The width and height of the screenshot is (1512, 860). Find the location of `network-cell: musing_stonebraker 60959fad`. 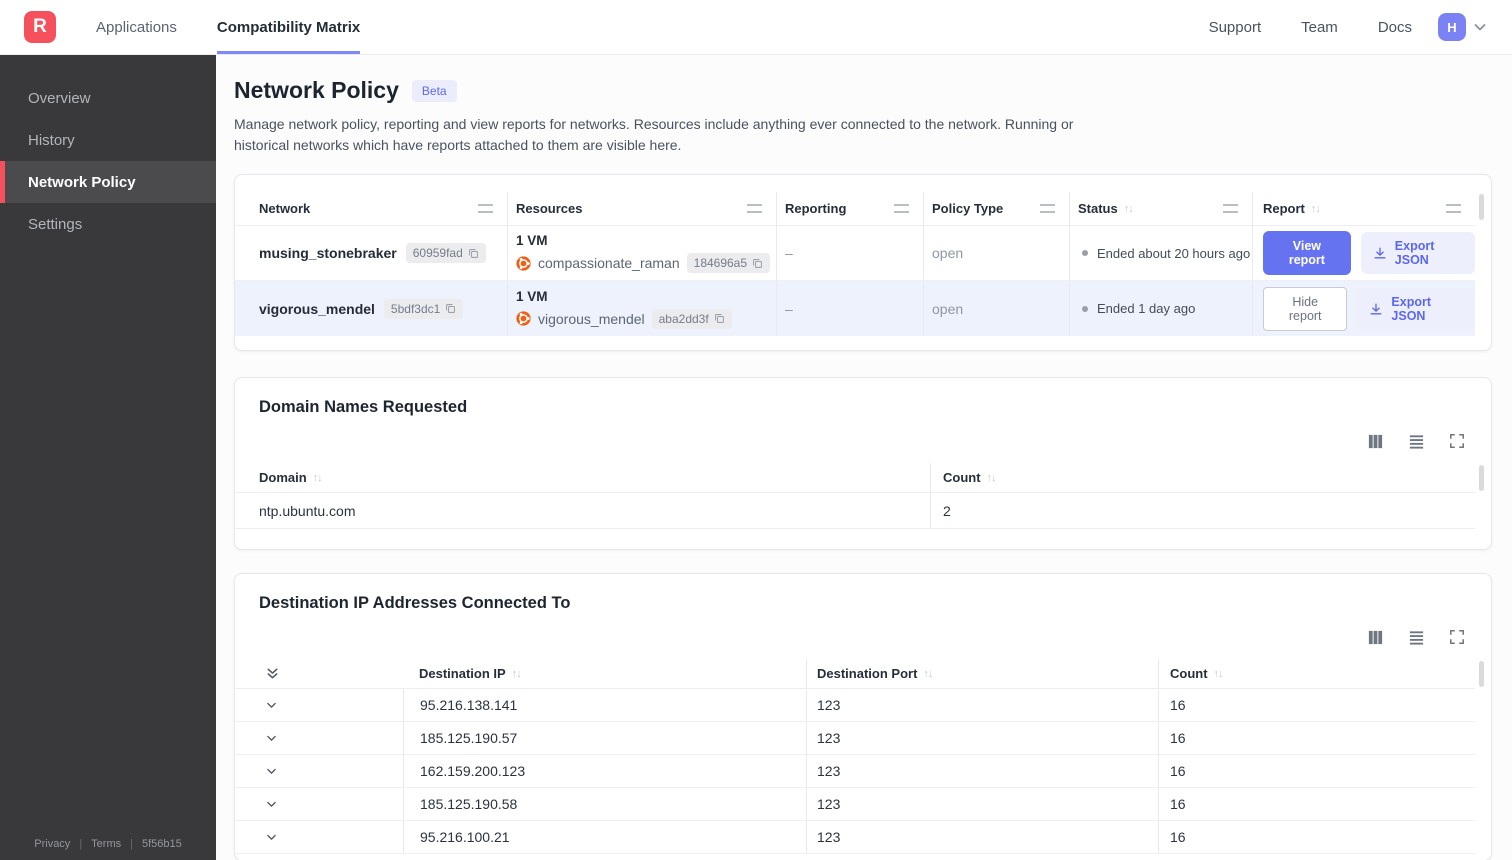

network-cell: musing_stonebraker 60959fad is located at coordinates (371, 253).